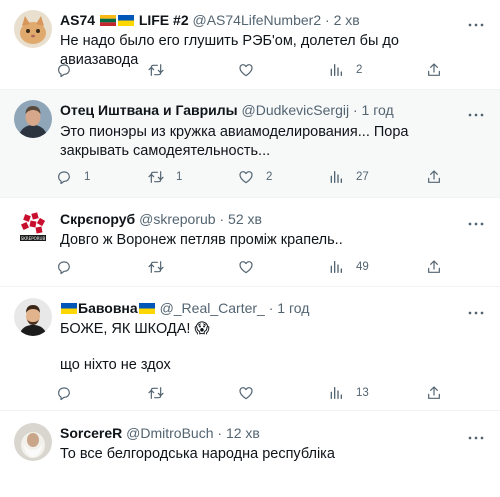  I want to click on action-bar: 1 1 2 27, so click(251, 177).